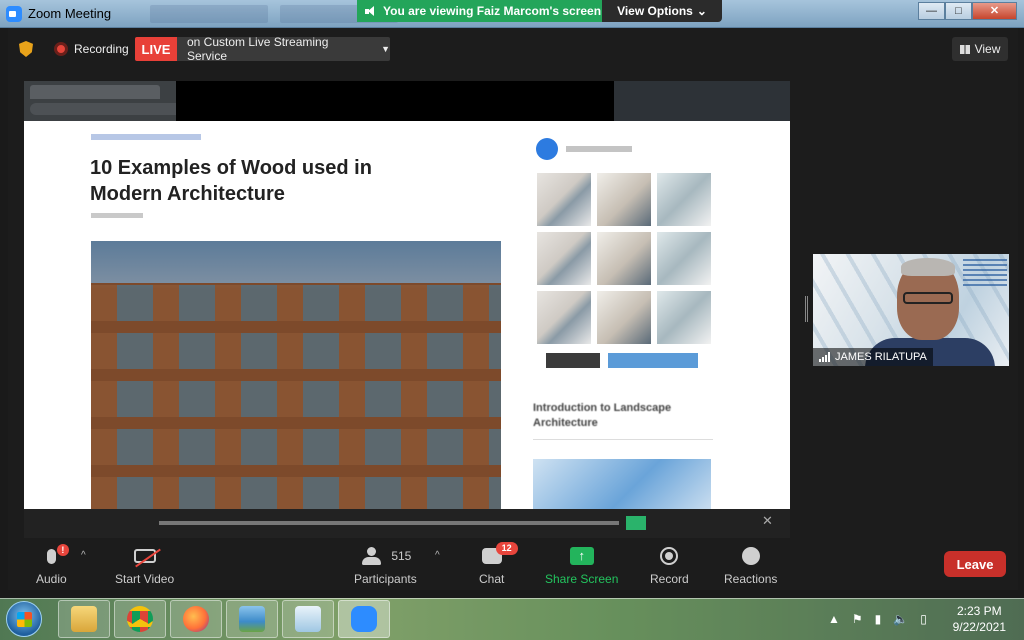 The height and width of the screenshot is (640, 1024). What do you see at coordinates (62, 550) in the screenshot?
I see `audio-warning-badge: !` at bounding box center [62, 550].